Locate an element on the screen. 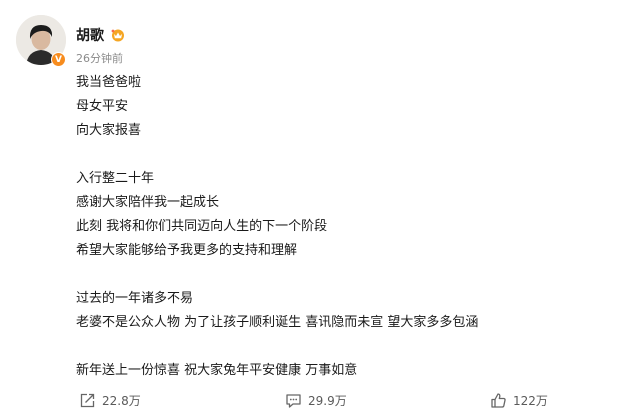  member-crown-icon is located at coordinates (118, 35).